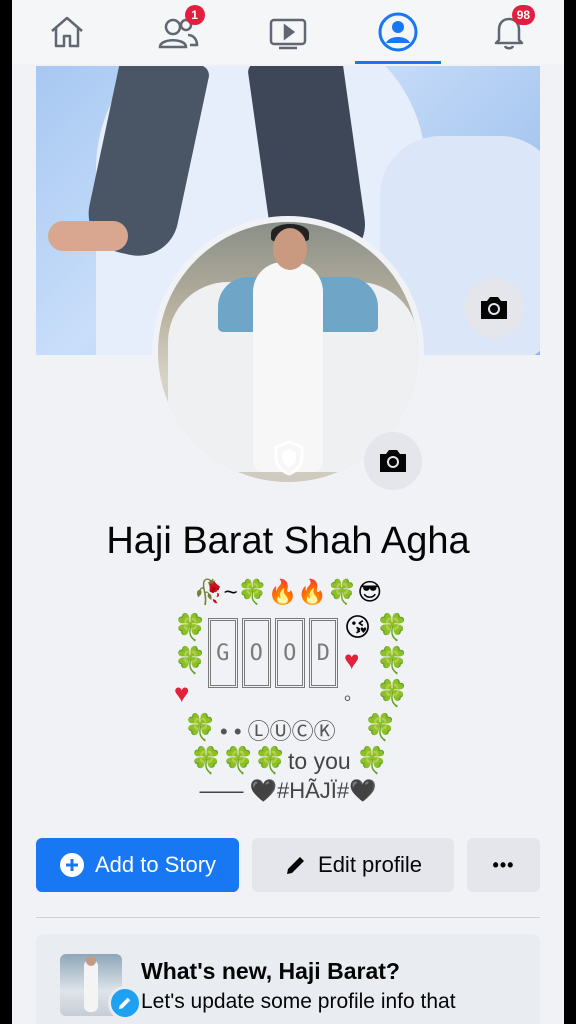 The width and height of the screenshot is (576, 1024). Describe the element at coordinates (125, 1003) in the screenshot. I see `edit-pencil-icon` at that location.